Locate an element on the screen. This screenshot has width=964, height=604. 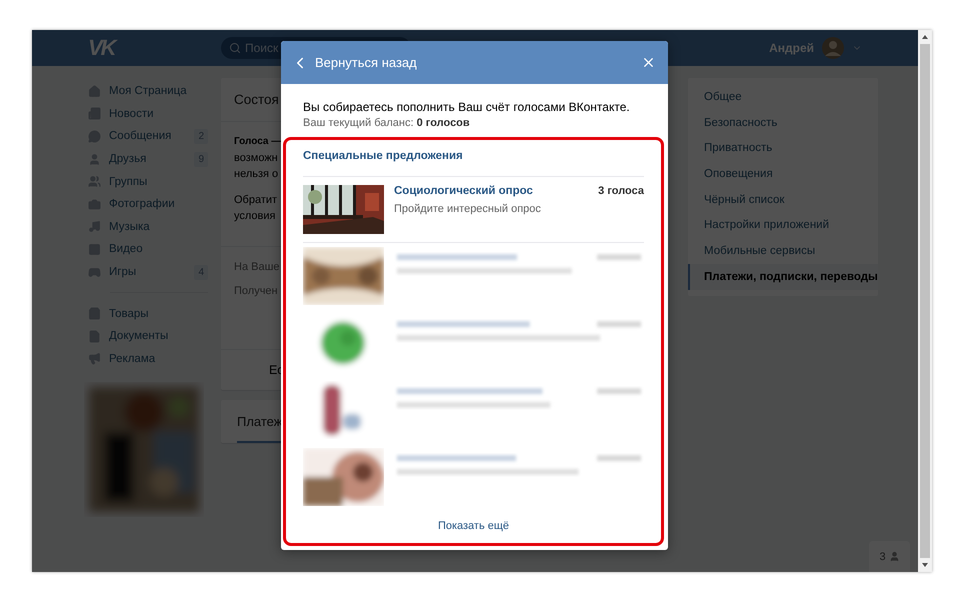
music-note-icon is located at coordinates (94, 227).